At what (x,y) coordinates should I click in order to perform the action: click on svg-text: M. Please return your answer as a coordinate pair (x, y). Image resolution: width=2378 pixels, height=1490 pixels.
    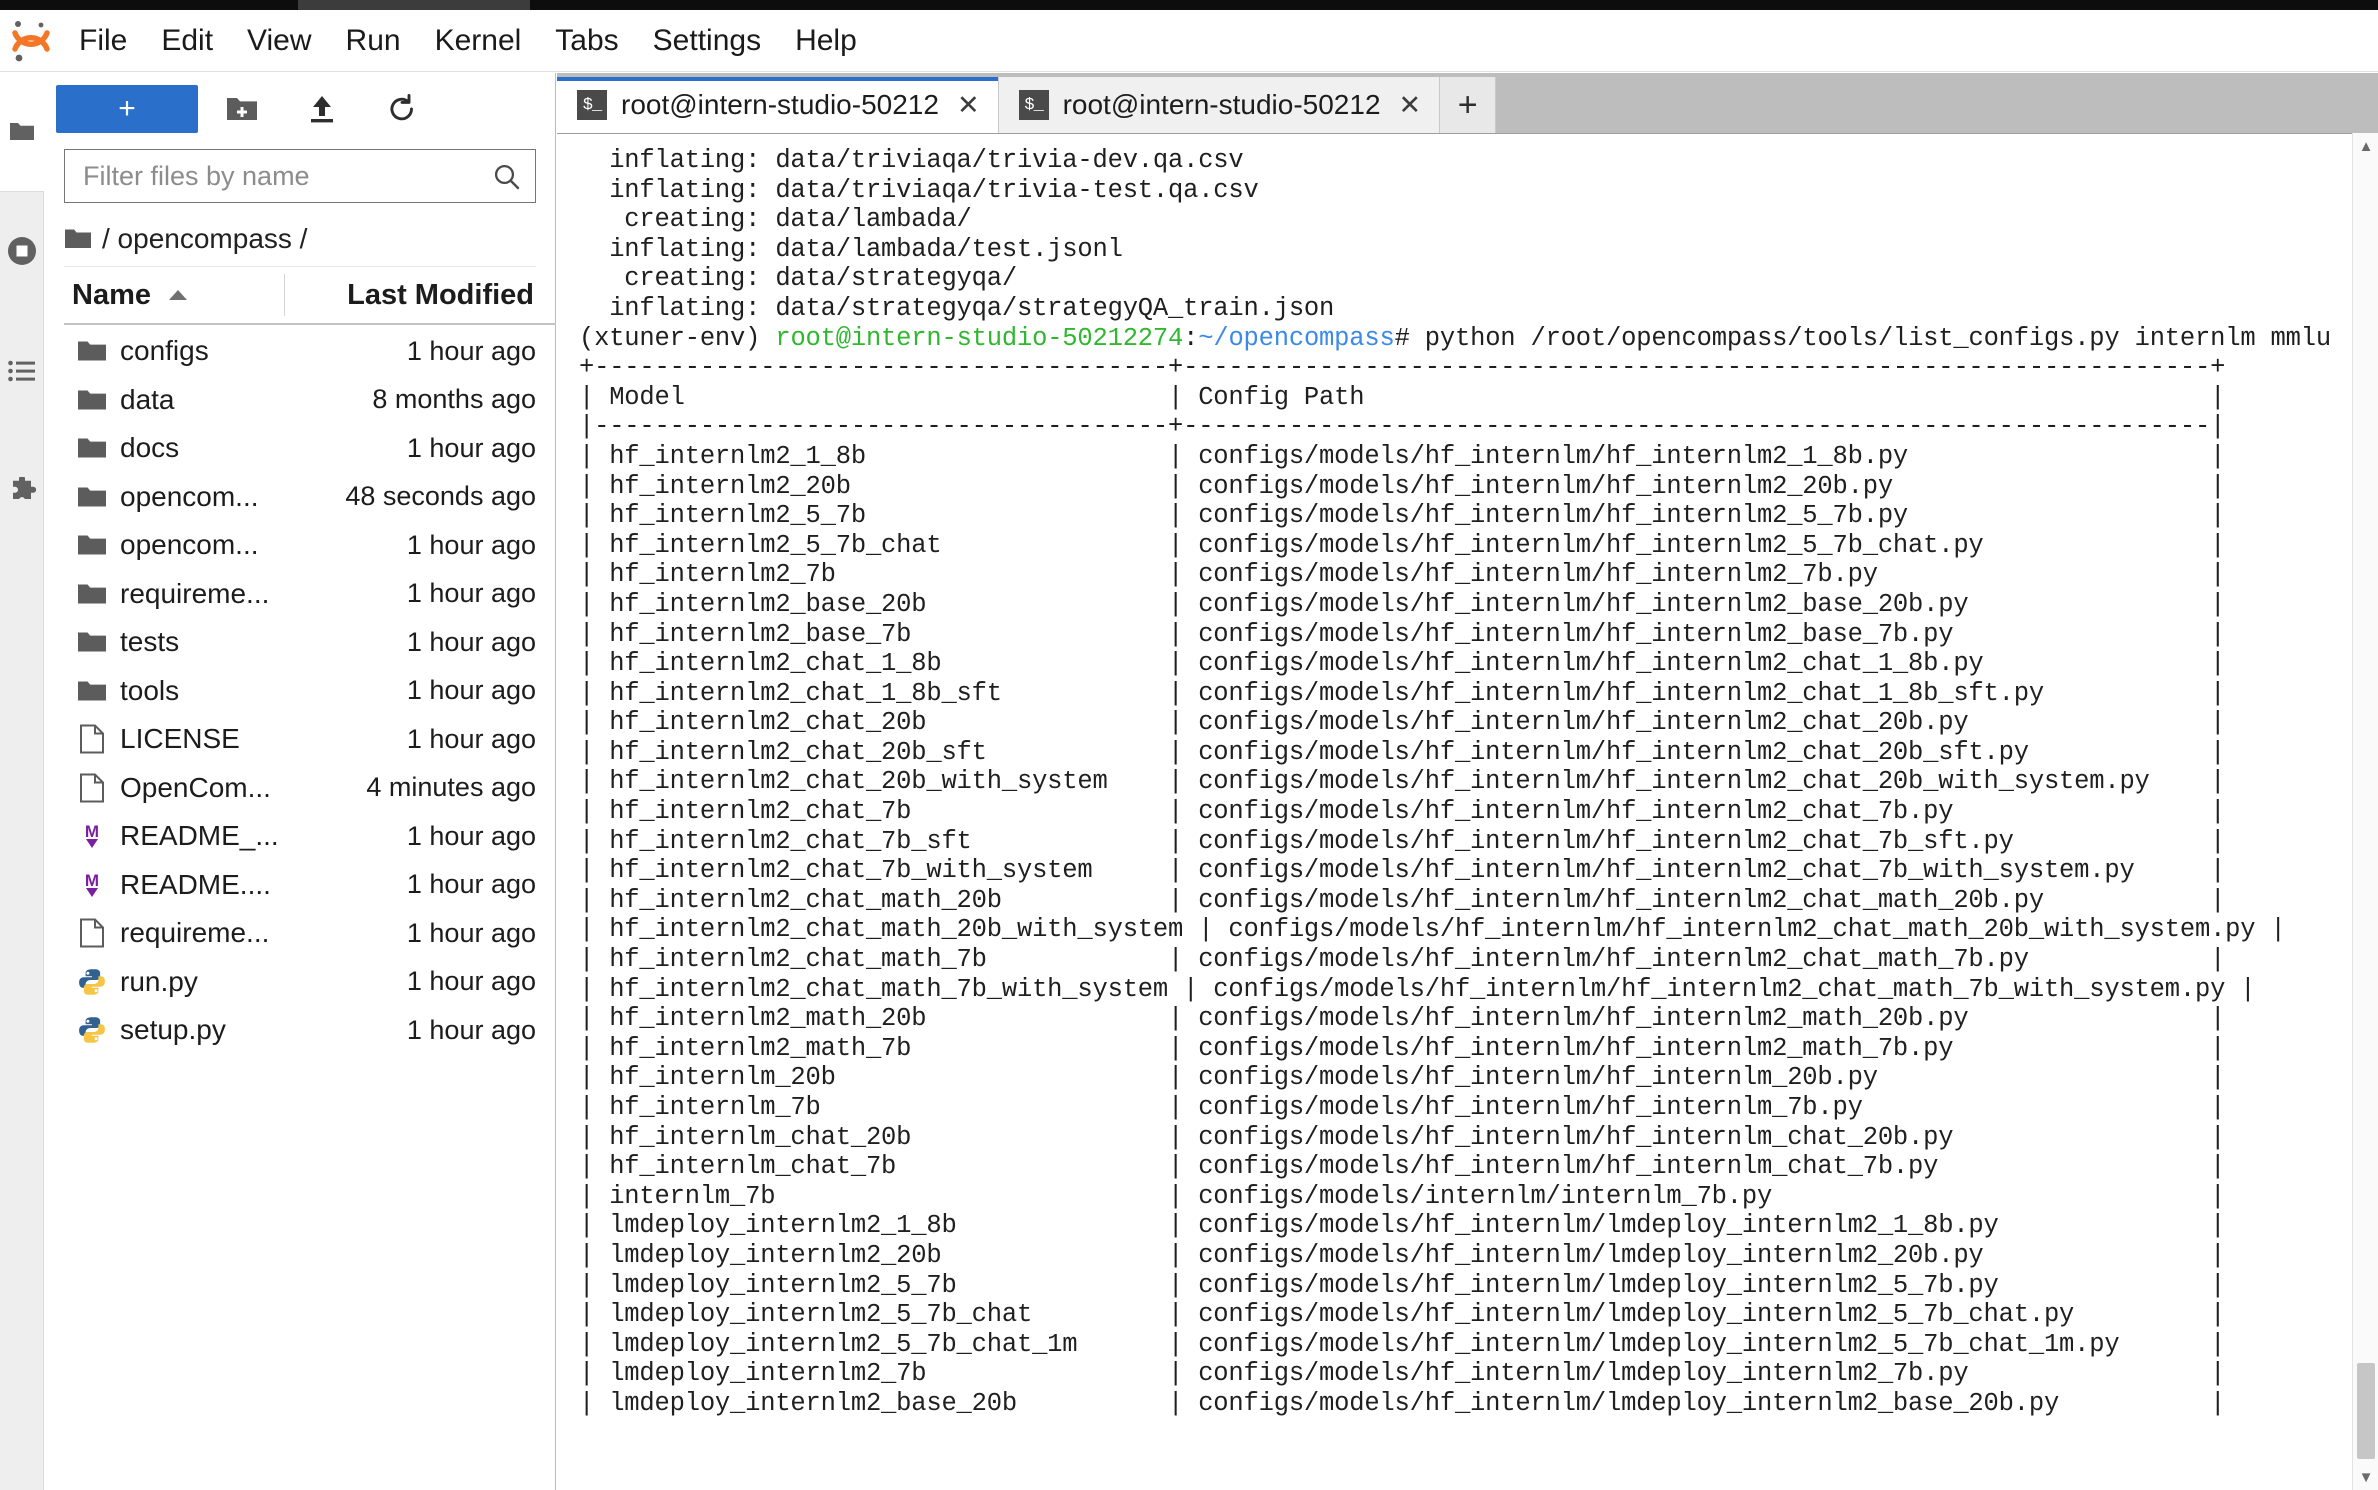
    Looking at the image, I should click on (92, 831).